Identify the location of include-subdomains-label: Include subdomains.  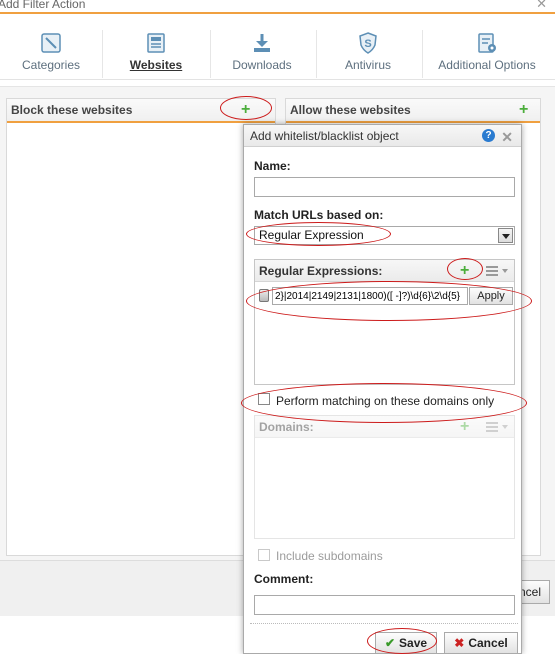
(329, 556).